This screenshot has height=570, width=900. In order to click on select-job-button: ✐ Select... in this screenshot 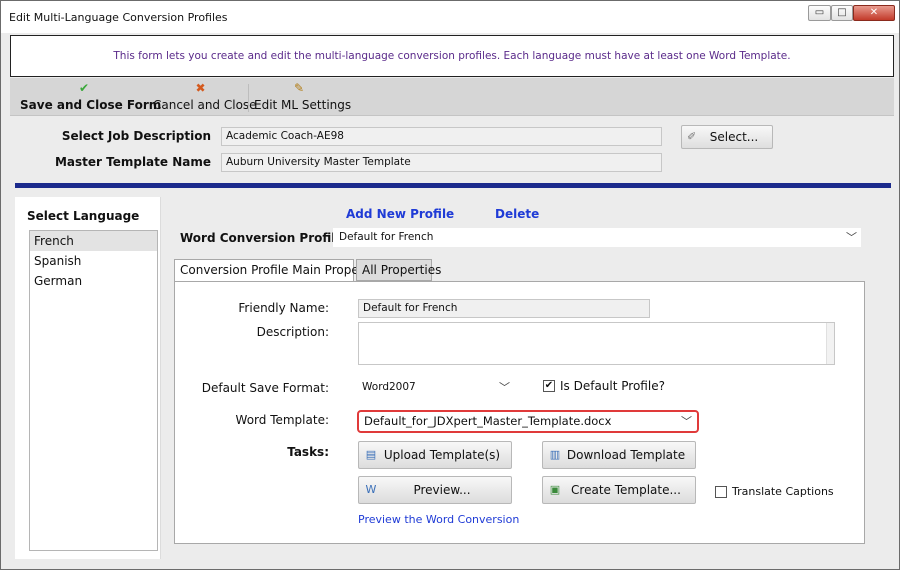, I will do `click(727, 137)`.